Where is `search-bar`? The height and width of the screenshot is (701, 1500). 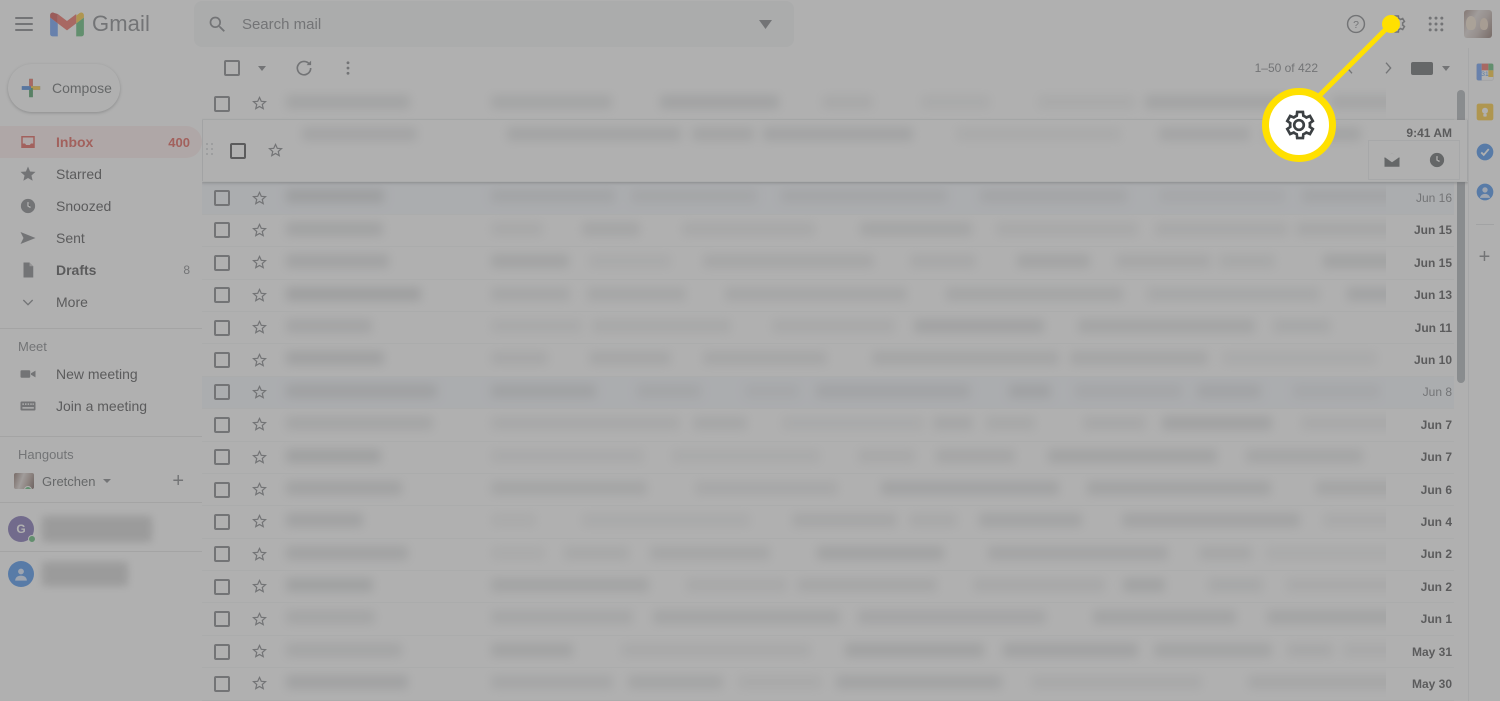
search-bar is located at coordinates (493, 24).